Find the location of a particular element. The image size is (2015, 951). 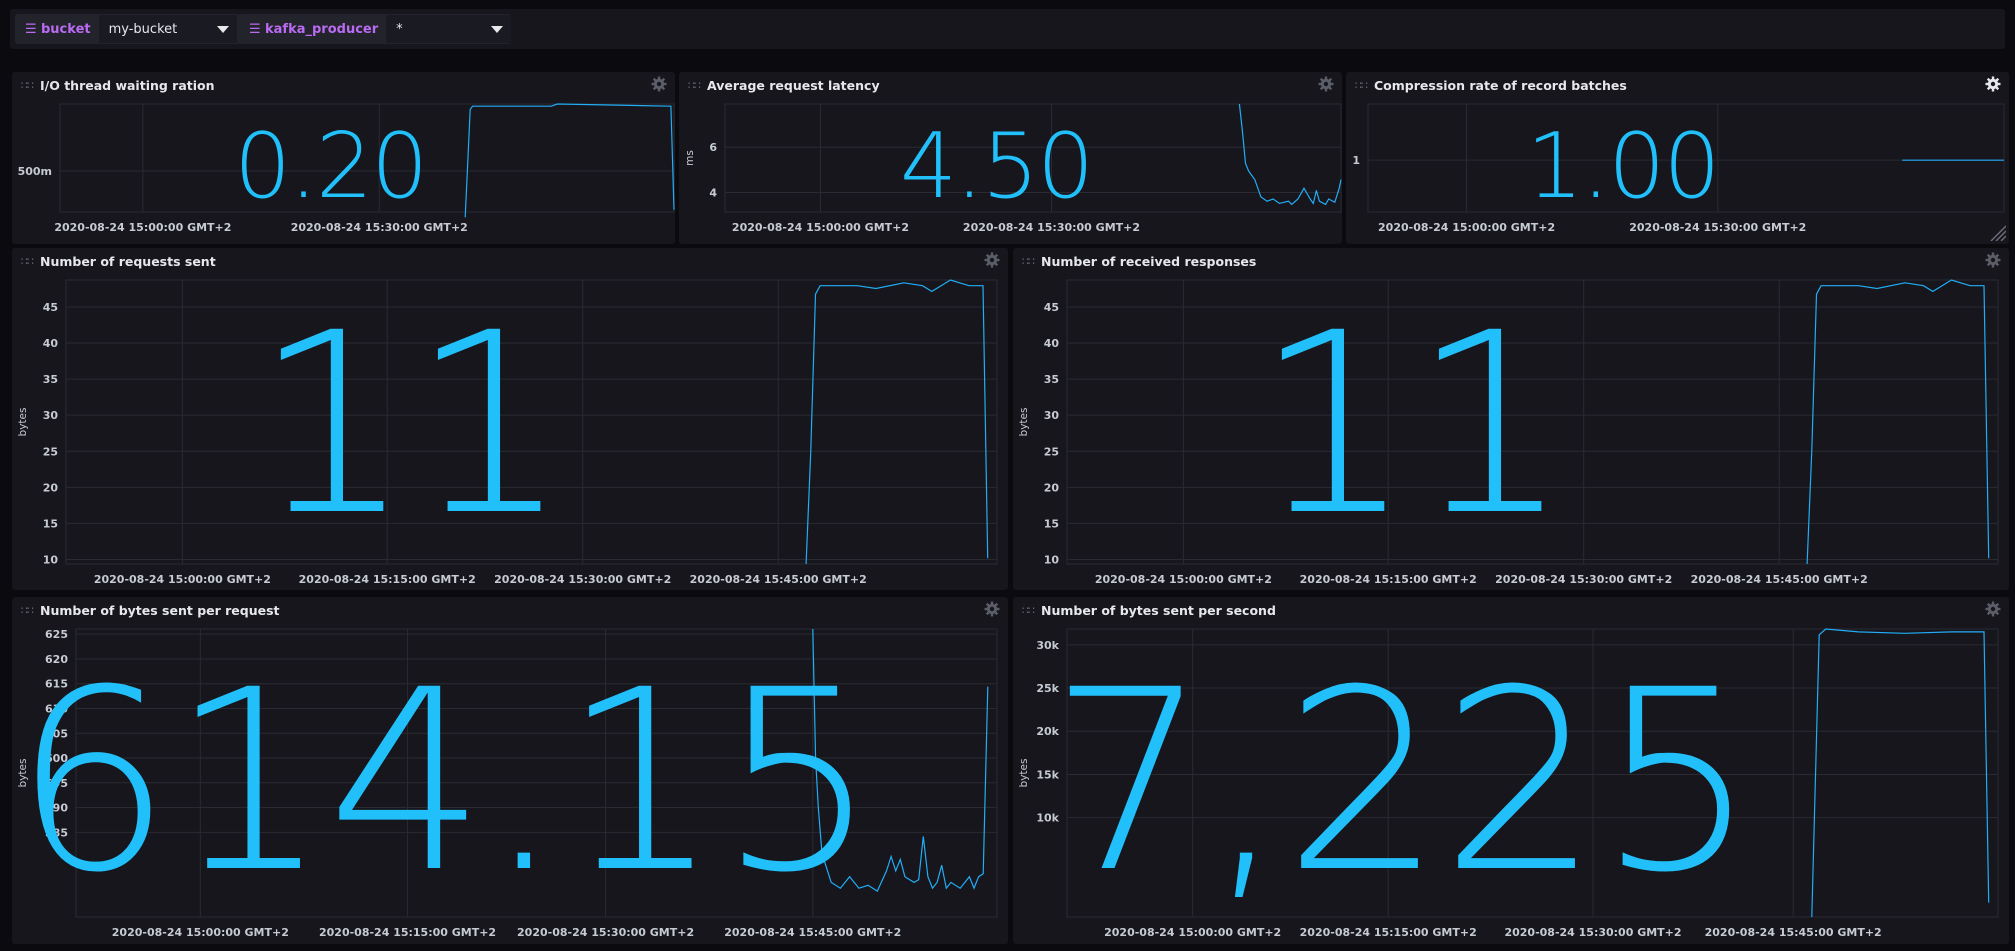

y-tick-label: 6 is located at coordinates (713, 147).